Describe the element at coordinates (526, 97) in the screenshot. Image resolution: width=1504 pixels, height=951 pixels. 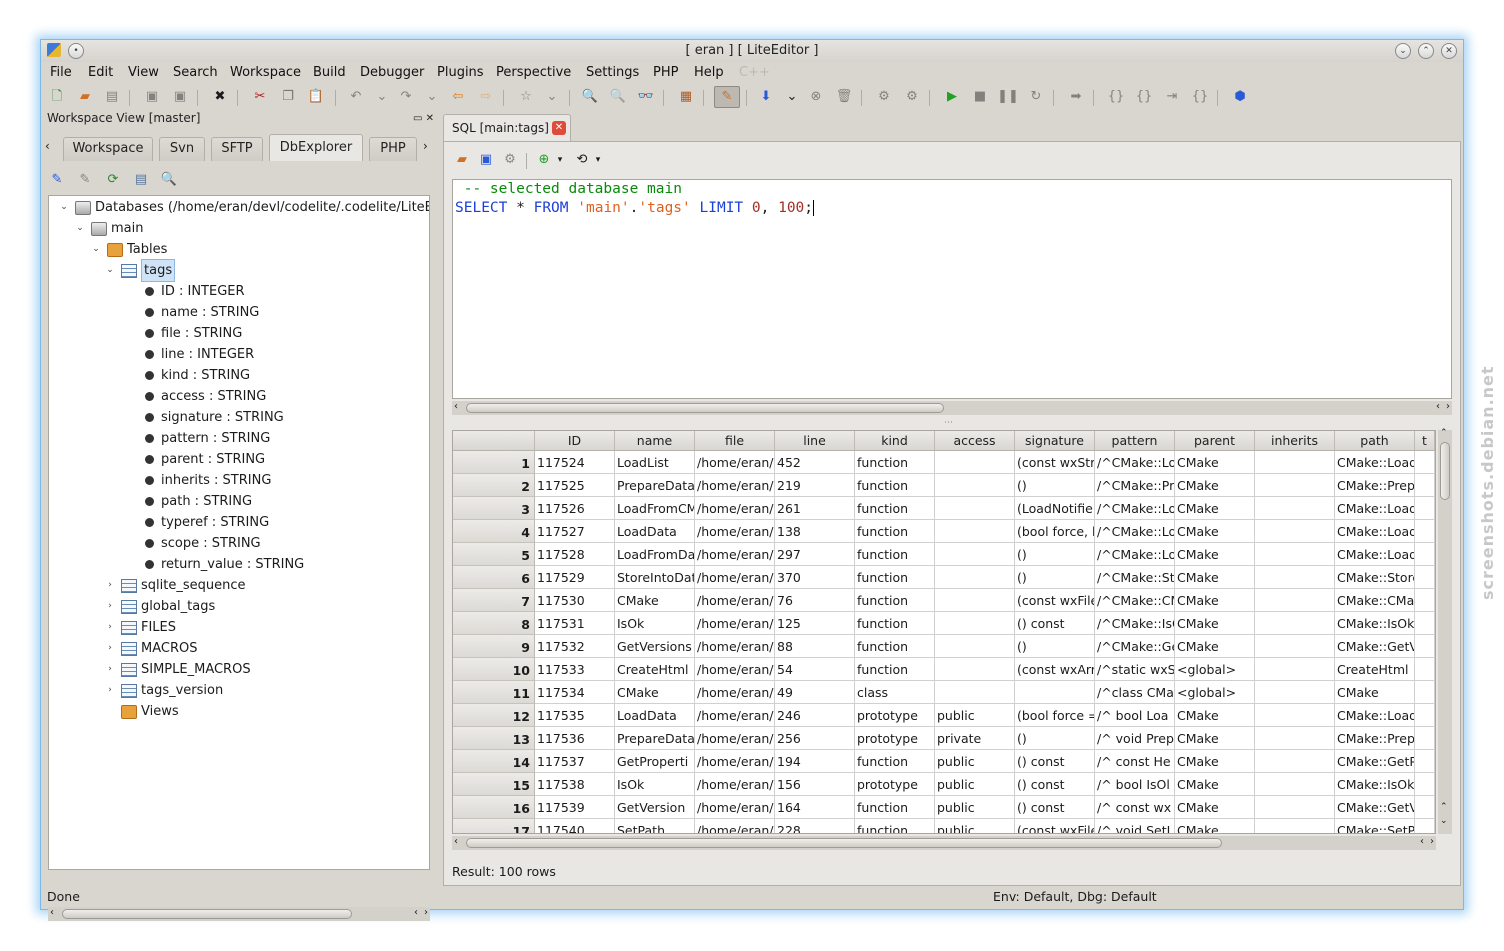
I see `bookmark-star-icon: ☆` at that location.